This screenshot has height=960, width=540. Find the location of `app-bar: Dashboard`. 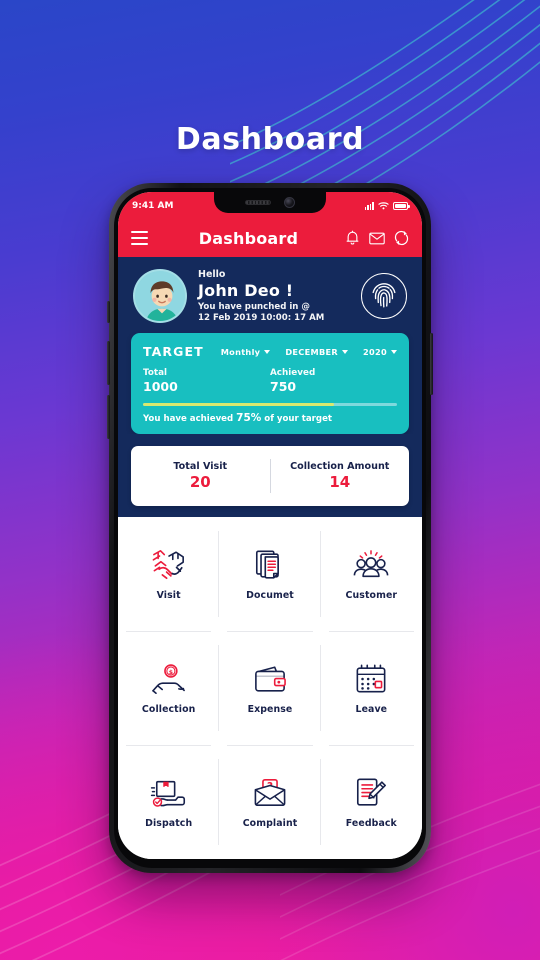

app-bar: Dashboard is located at coordinates (270, 238).